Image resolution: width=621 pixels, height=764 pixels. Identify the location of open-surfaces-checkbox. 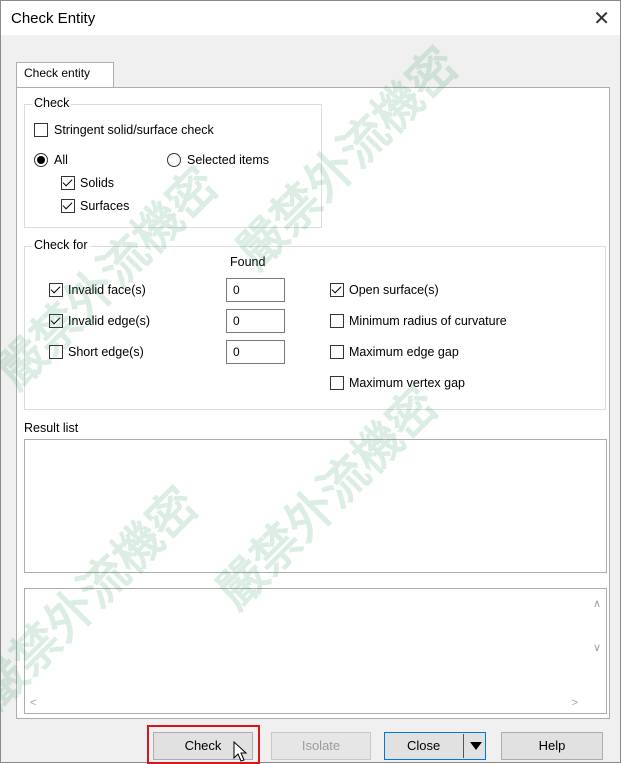
(337, 290).